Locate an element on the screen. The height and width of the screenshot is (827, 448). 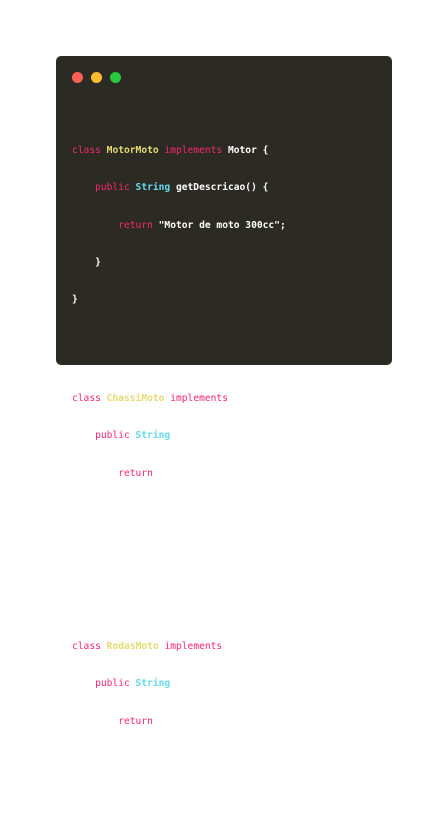
return-line: return "Motor de moto 300cc"; is located at coordinates (187, 226).